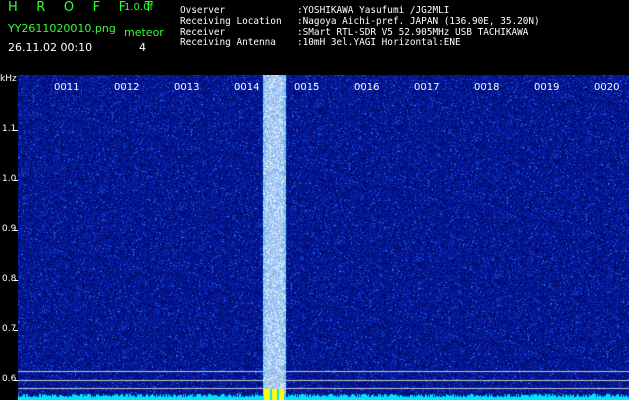 The height and width of the screenshot is (400, 629). I want to click on y-axis: kHz 1.1 1.0 0.9 0.8 0.7 0.6, so click(9, 237).